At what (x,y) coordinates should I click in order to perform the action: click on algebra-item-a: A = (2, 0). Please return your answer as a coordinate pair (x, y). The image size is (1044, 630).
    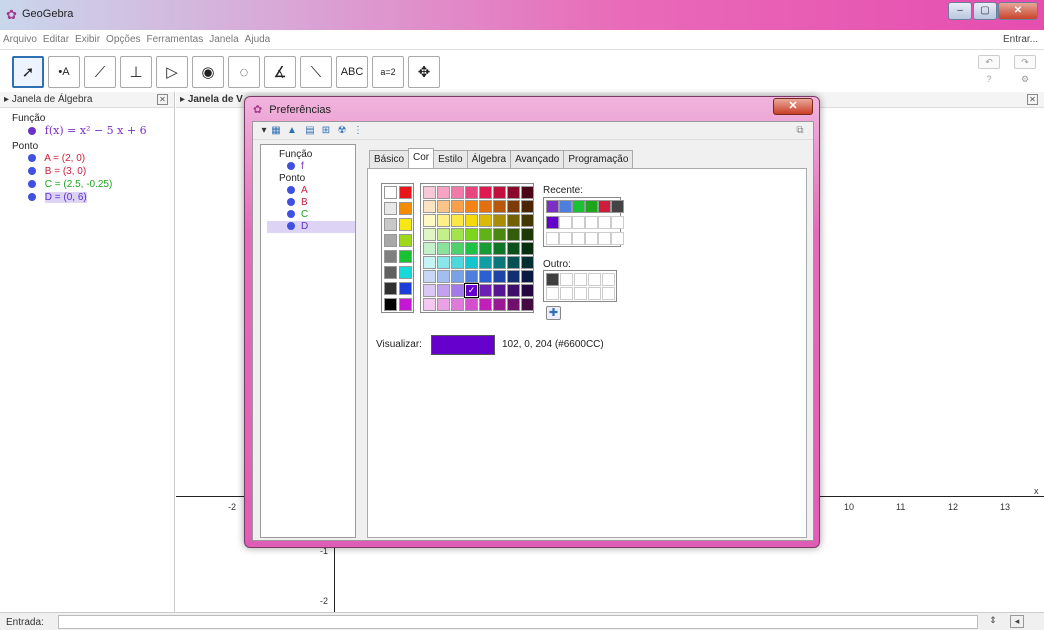
    Looking at the image, I should click on (93, 158).